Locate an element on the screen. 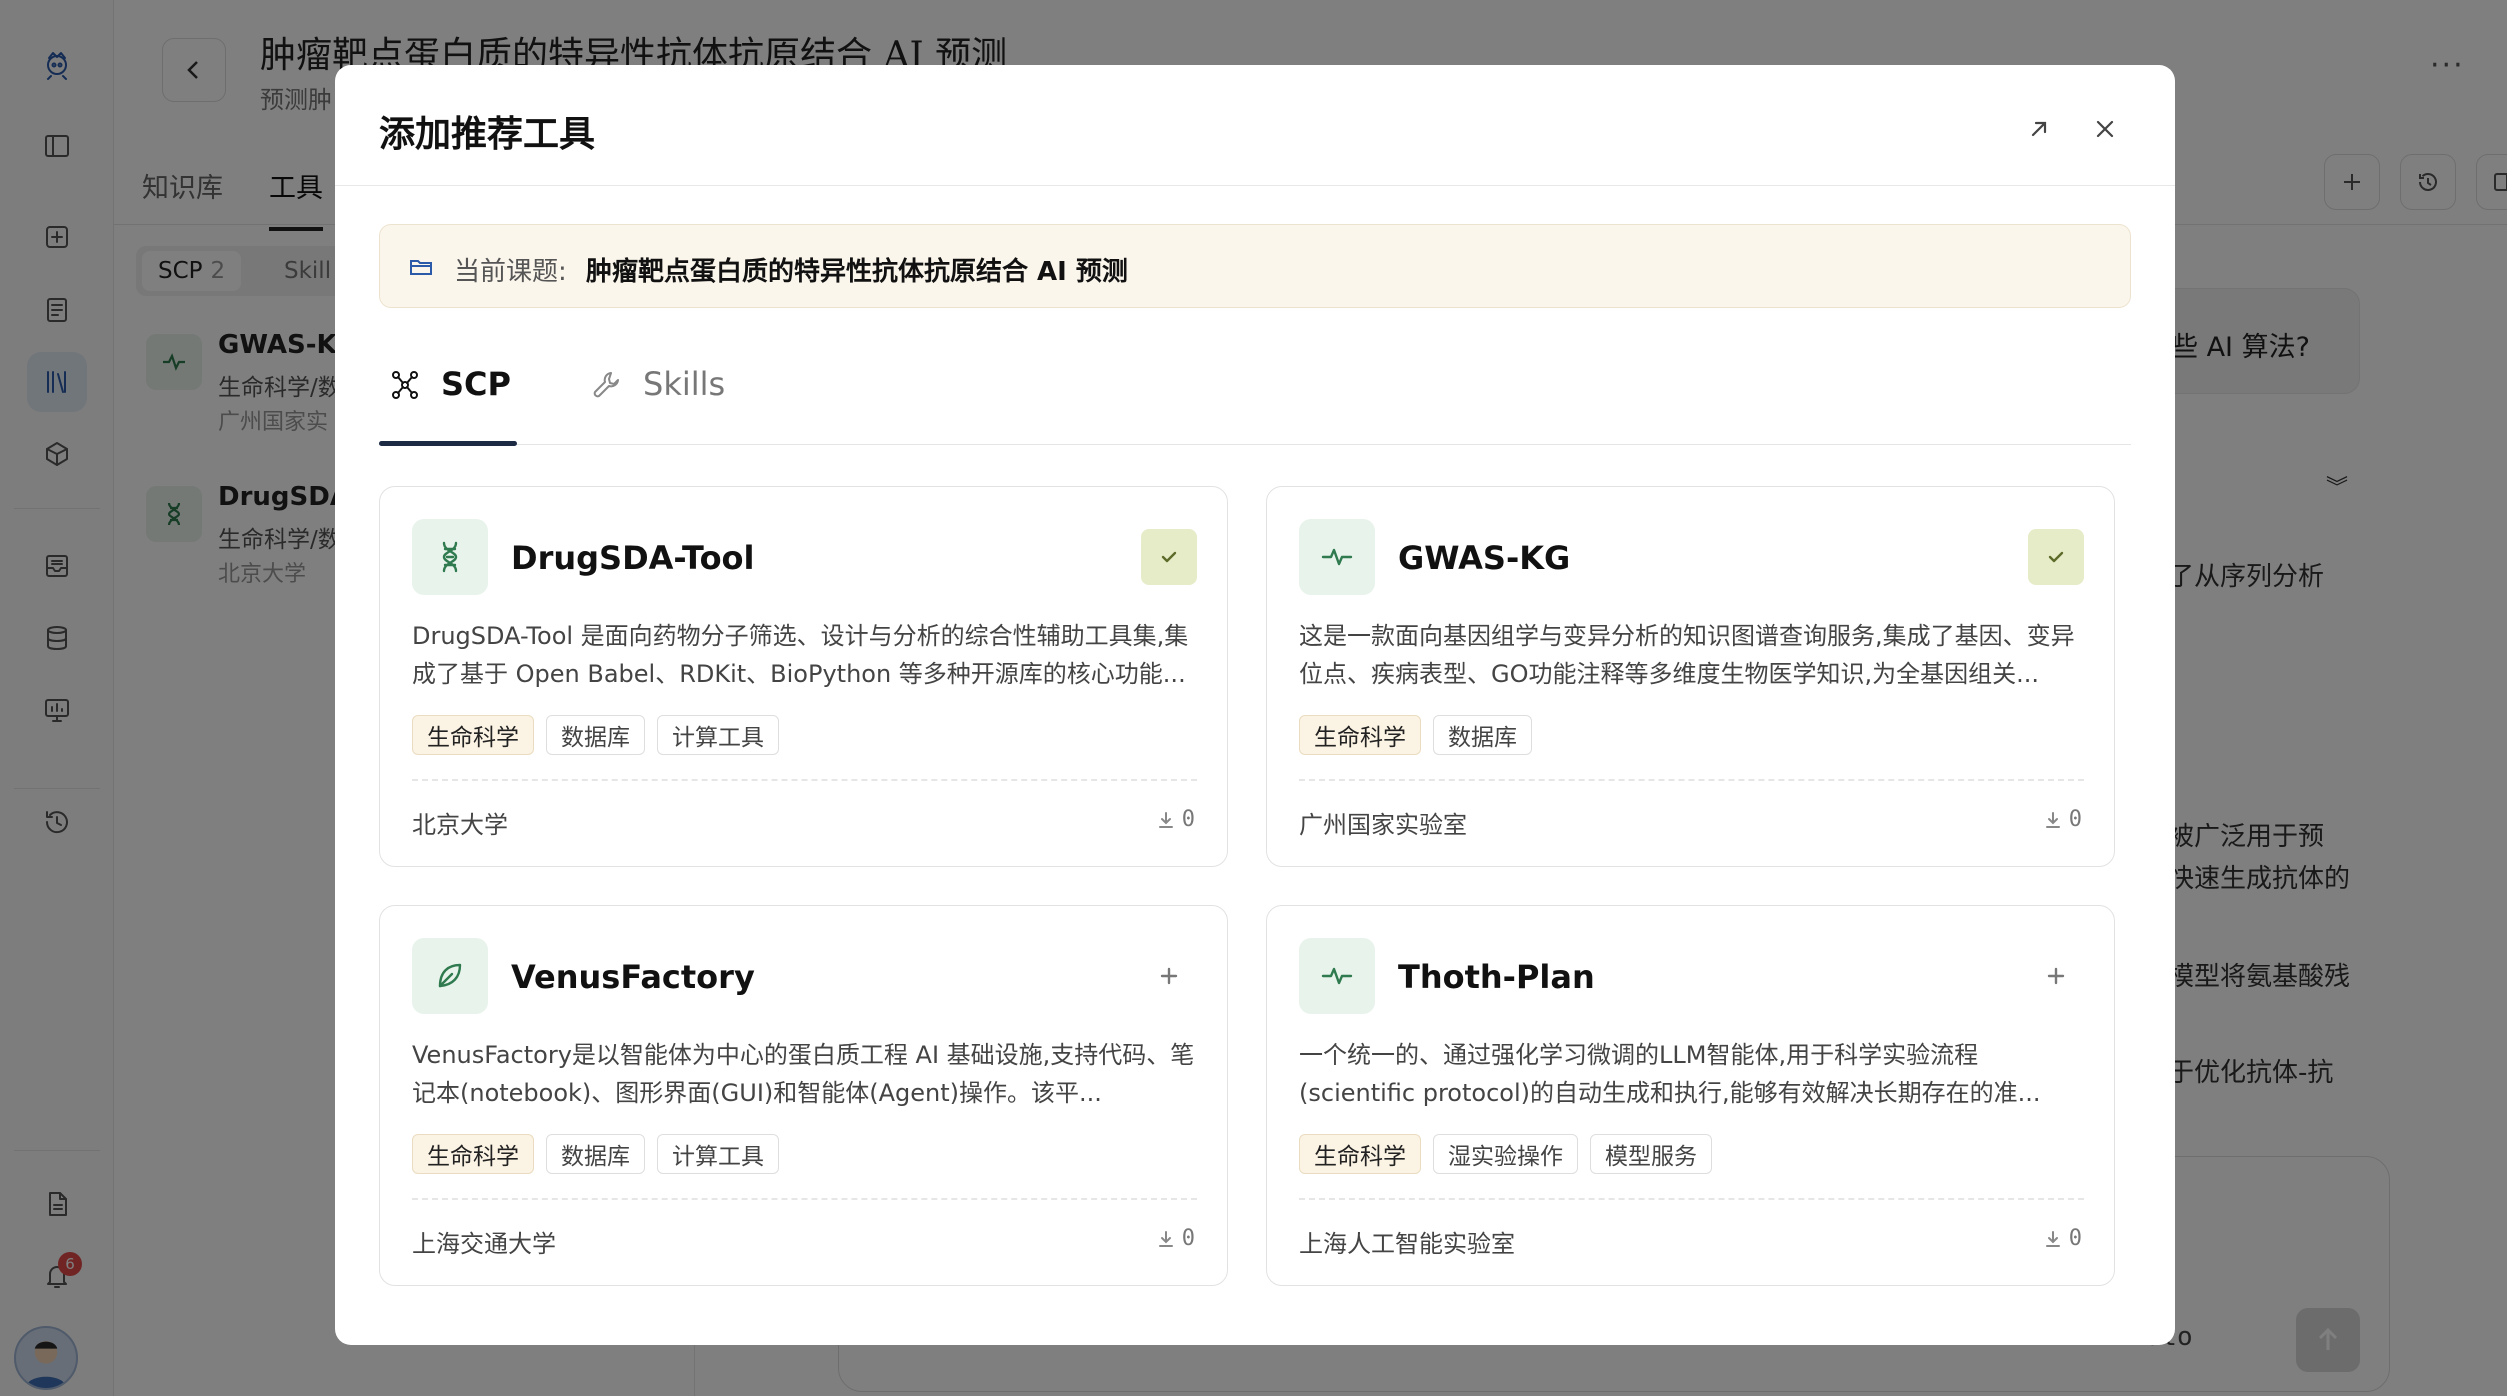  tool-org: 上海交通大学 is located at coordinates (484, 1244).